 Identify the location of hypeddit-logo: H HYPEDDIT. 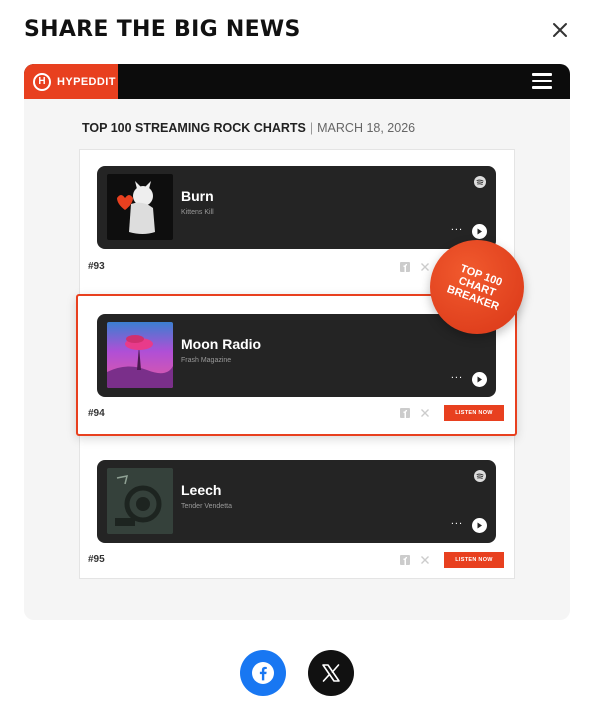
(71, 81).